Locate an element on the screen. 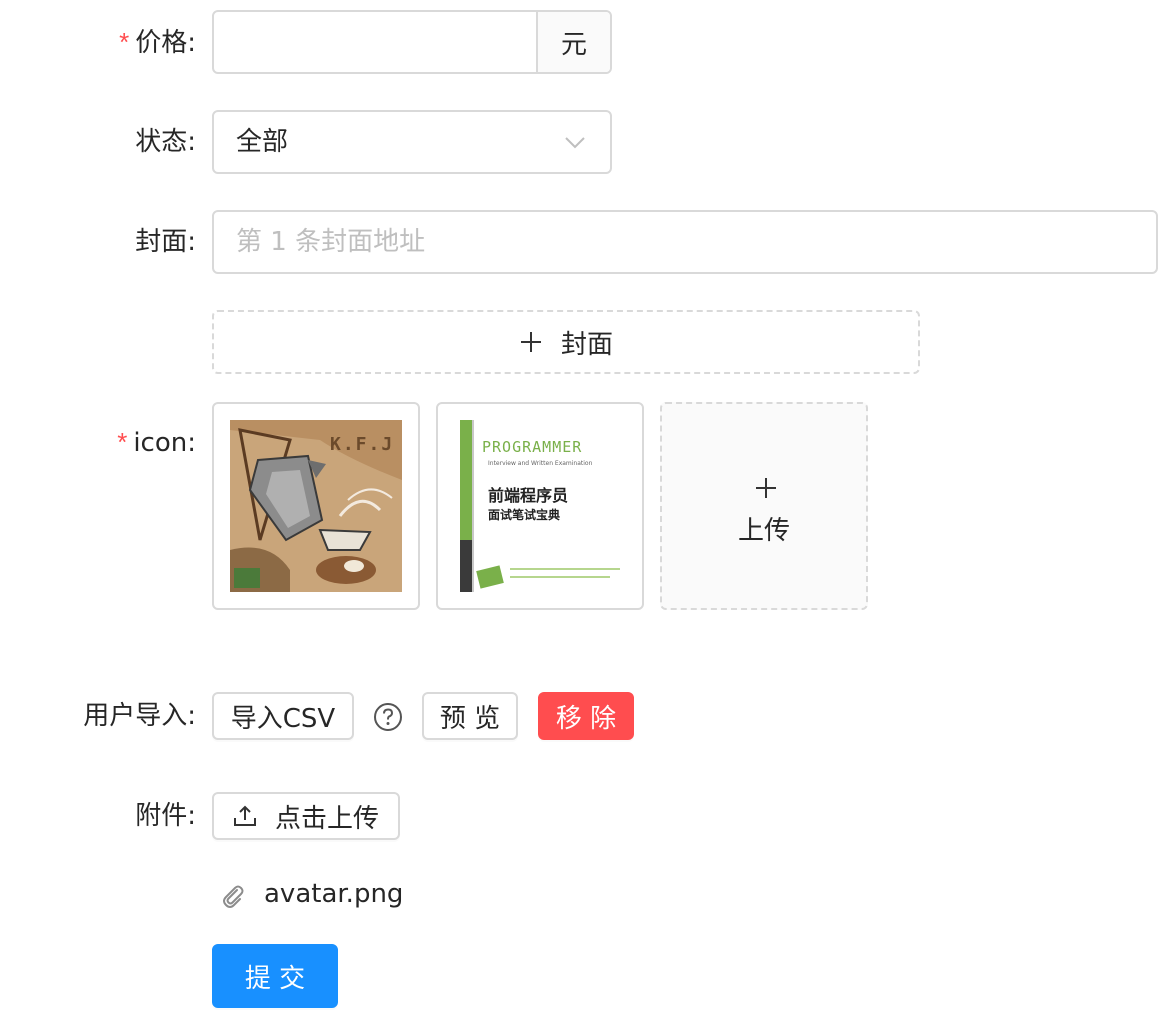  user-import-label: 用户导入: is located at coordinates (139, 716).